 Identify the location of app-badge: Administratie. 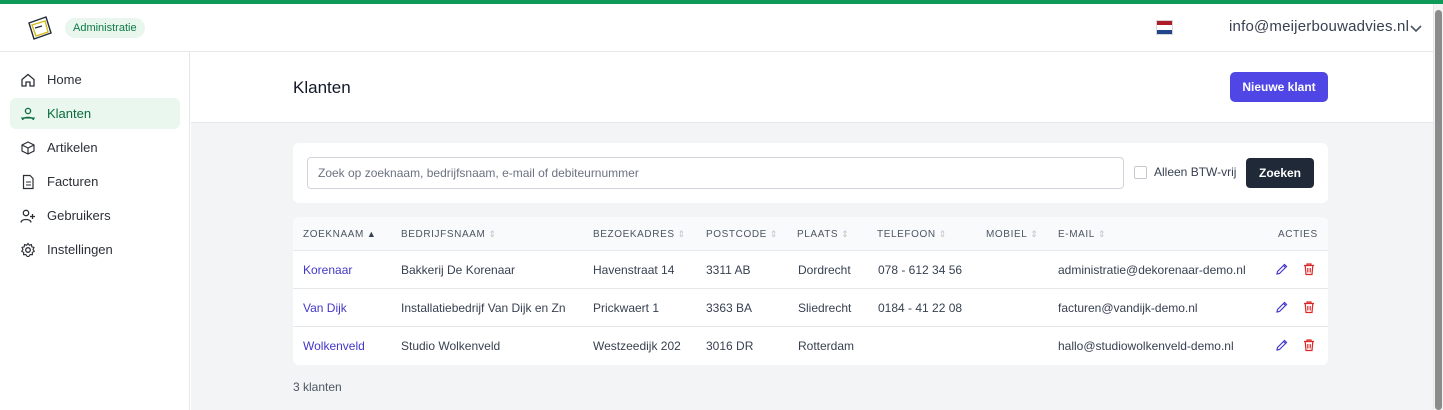
(105, 28).